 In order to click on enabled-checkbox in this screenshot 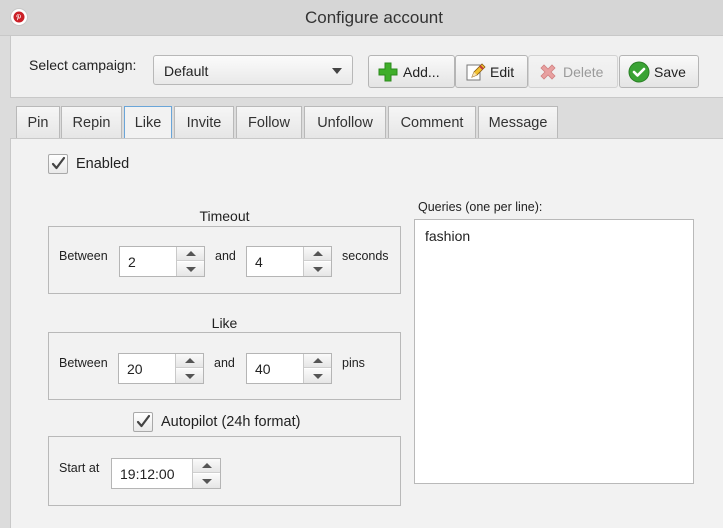, I will do `click(58, 164)`.